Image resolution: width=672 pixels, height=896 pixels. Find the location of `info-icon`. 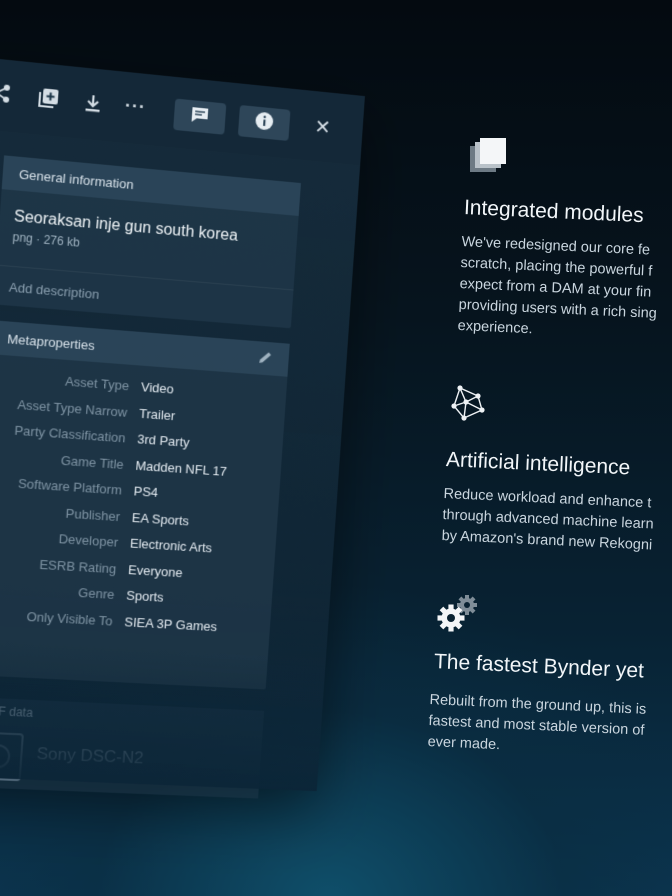

info-icon is located at coordinates (264, 123).